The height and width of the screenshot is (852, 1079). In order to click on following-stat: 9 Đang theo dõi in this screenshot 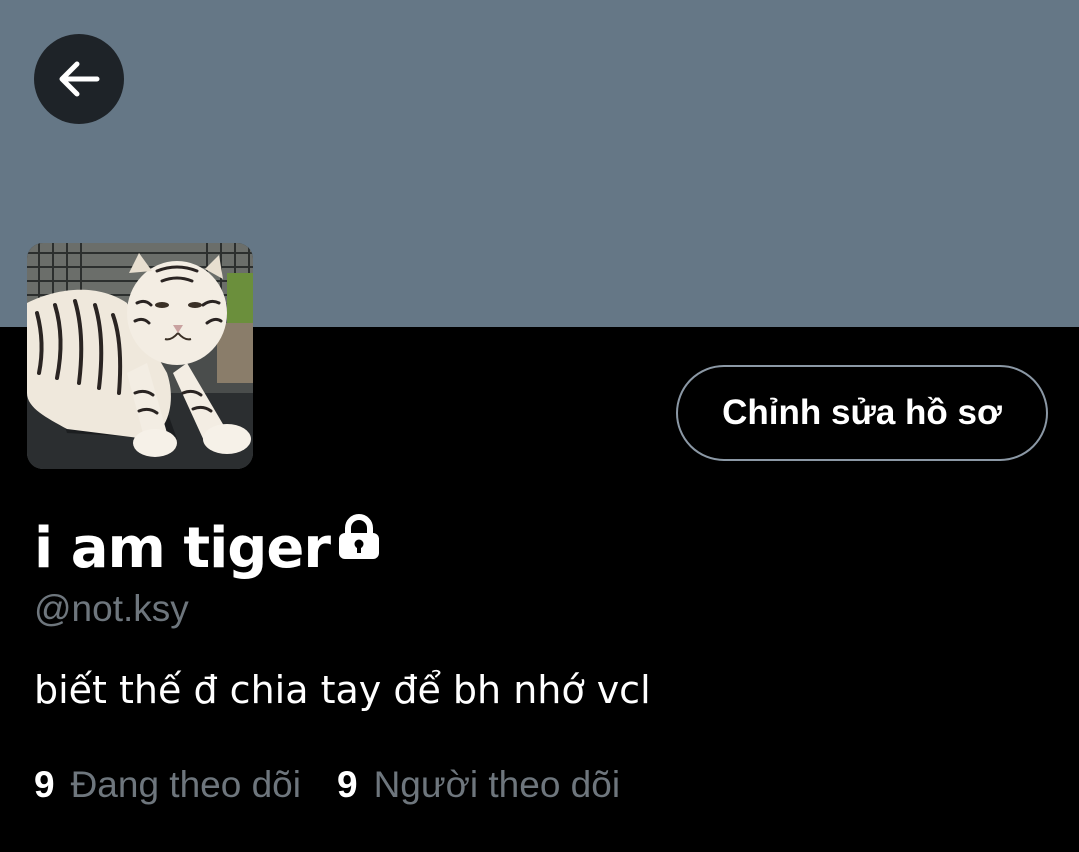, I will do `click(167, 785)`.